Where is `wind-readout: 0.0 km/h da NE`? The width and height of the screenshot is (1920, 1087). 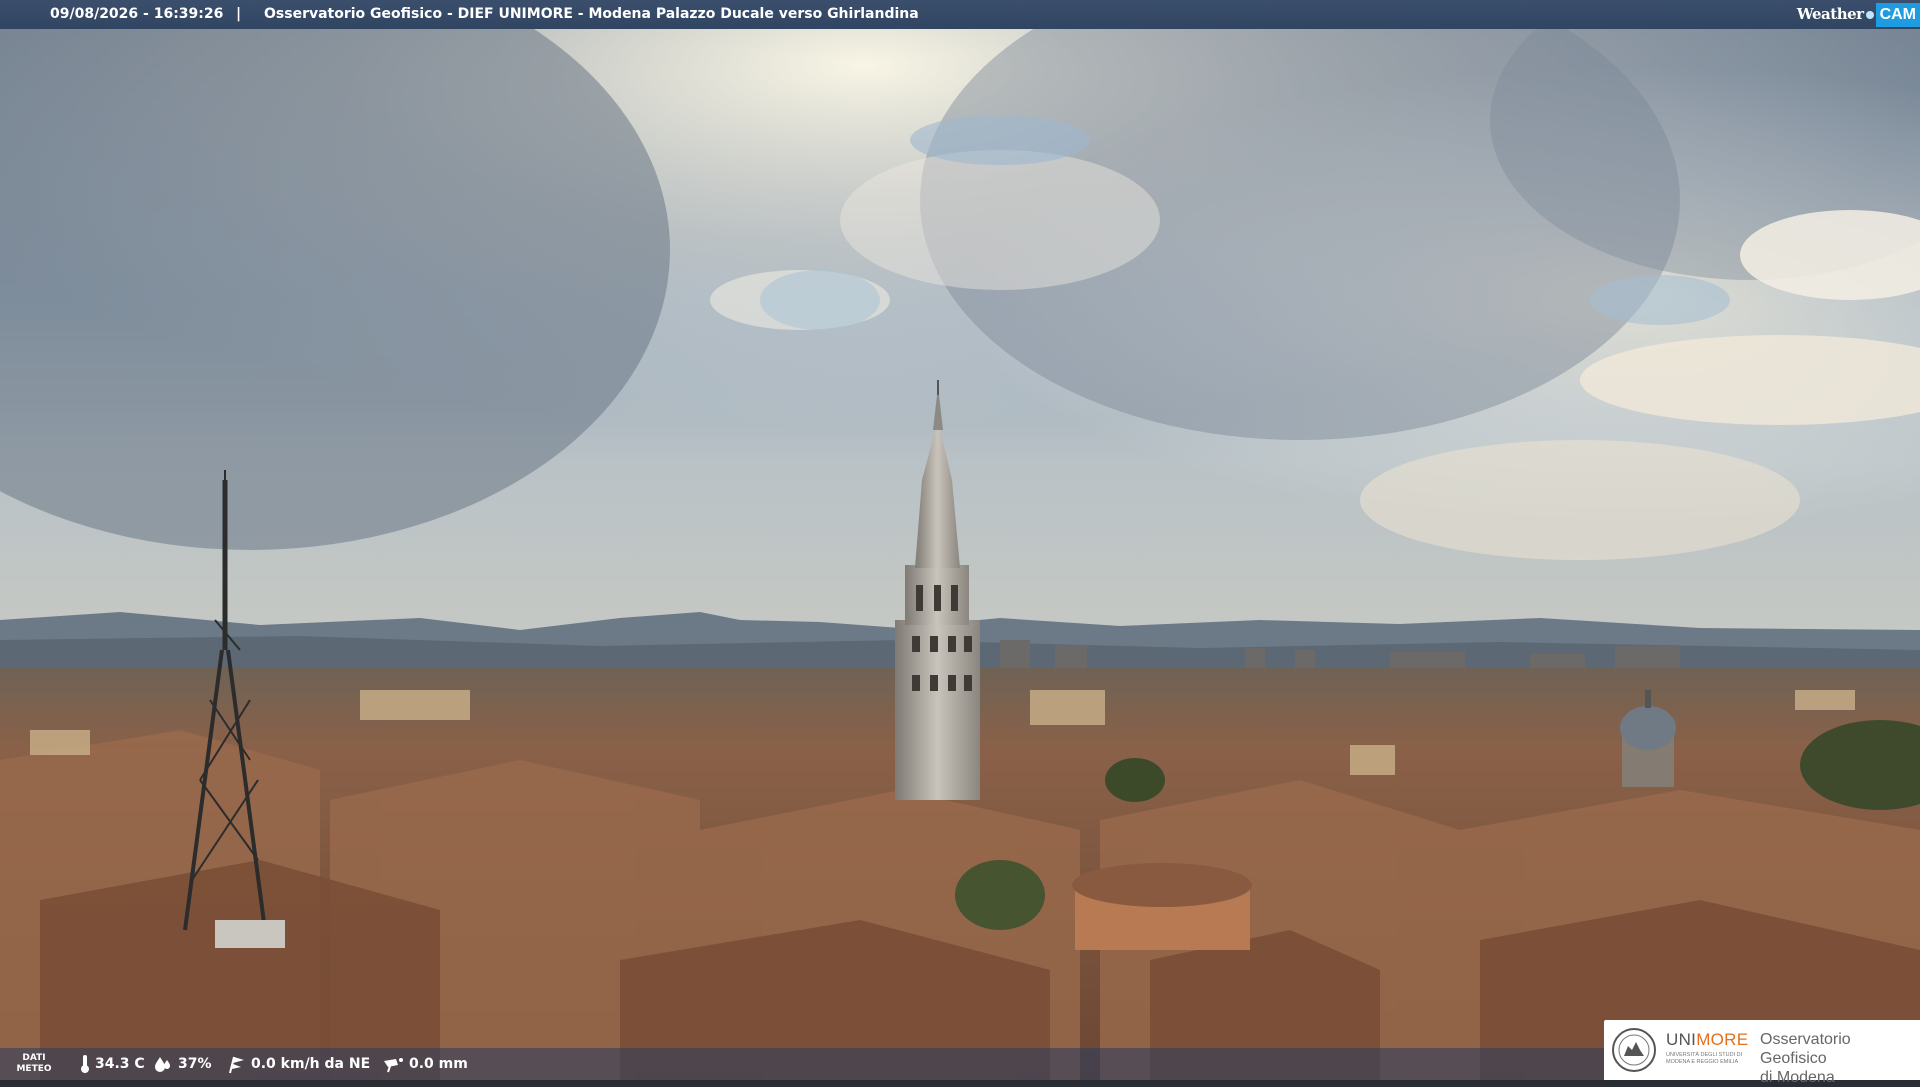 wind-readout: 0.0 km/h da NE is located at coordinates (297, 1064).